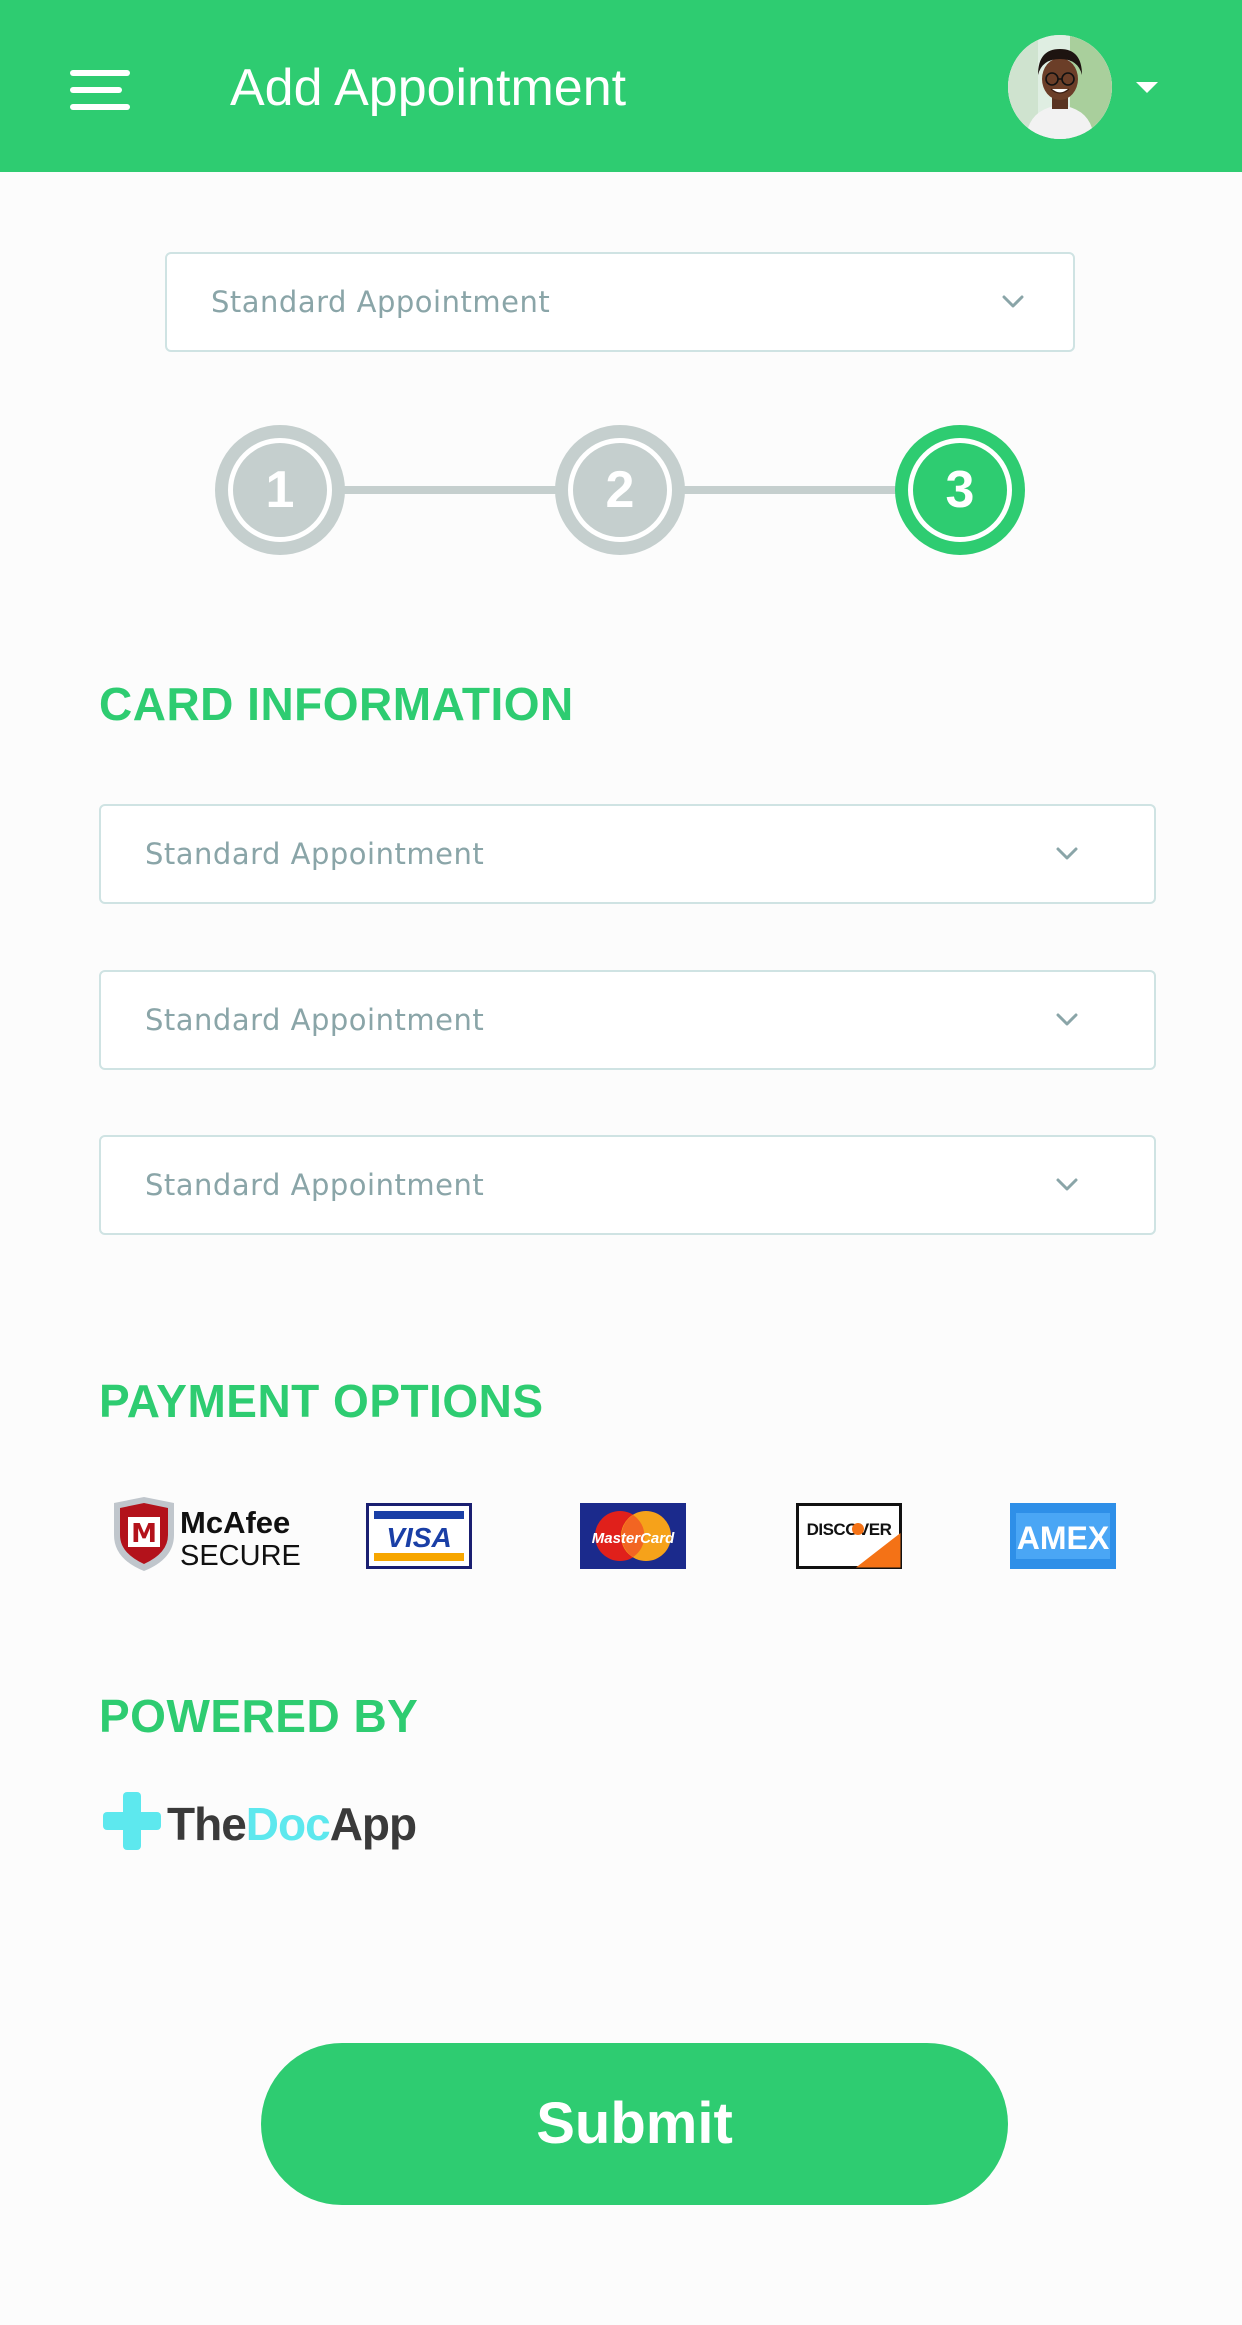 The width and height of the screenshot is (1242, 2325). I want to click on appointment-type-value: Standard Appointment, so click(381, 302).